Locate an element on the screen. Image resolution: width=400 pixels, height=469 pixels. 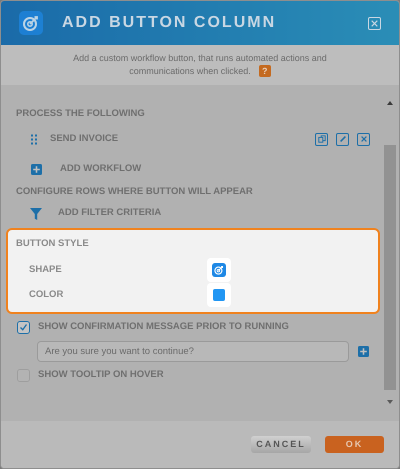
add-workflow-link: ADD WORKFLOW is located at coordinates (101, 169).